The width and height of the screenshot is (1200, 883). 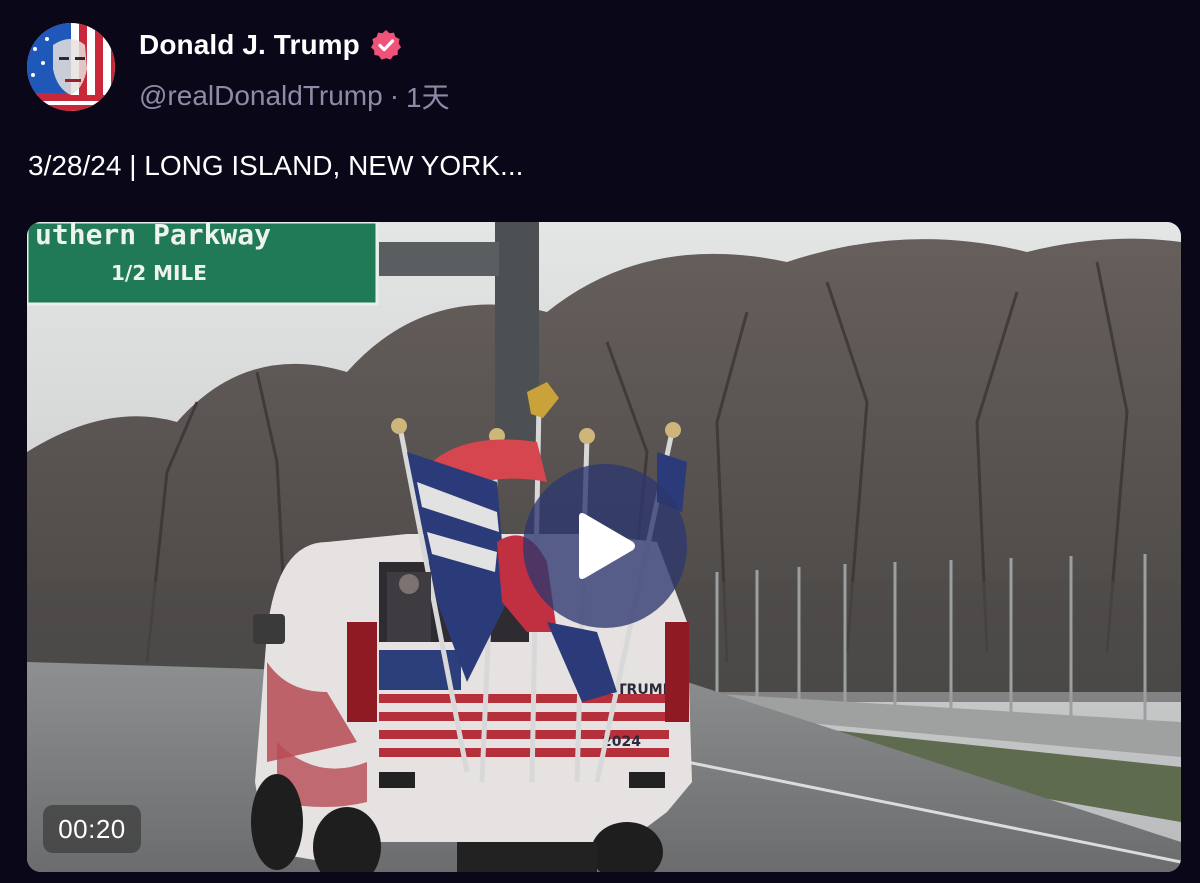 What do you see at coordinates (385, 45) in the screenshot?
I see `verified-badge-icon` at bounding box center [385, 45].